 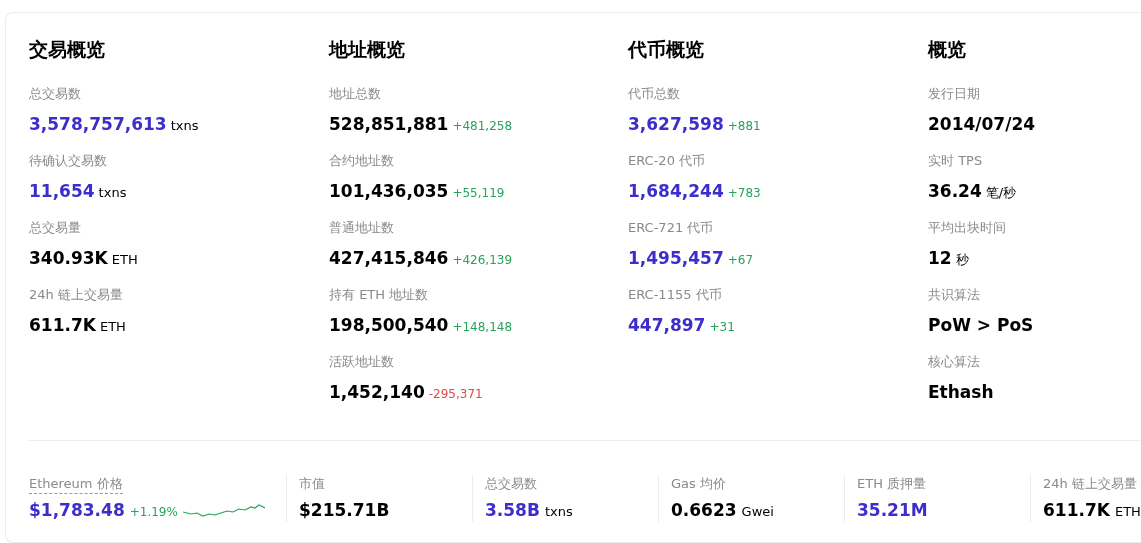 I want to click on stat-value: Ethash, so click(x=961, y=392).